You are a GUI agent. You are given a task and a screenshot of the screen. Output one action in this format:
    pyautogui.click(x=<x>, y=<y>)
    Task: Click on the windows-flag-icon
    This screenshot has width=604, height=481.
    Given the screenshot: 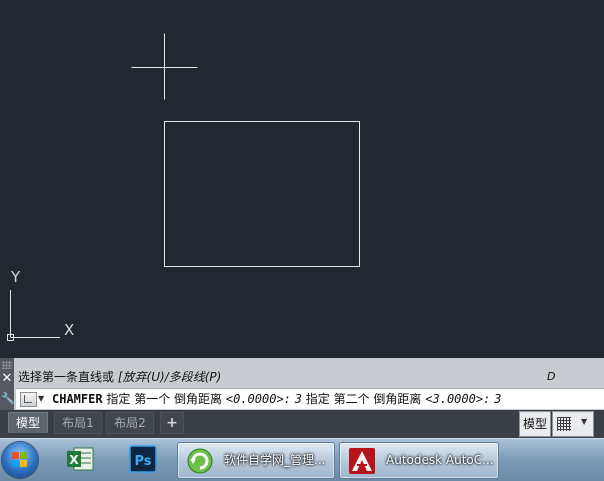 What is the action you would take?
    pyautogui.click(x=20, y=460)
    